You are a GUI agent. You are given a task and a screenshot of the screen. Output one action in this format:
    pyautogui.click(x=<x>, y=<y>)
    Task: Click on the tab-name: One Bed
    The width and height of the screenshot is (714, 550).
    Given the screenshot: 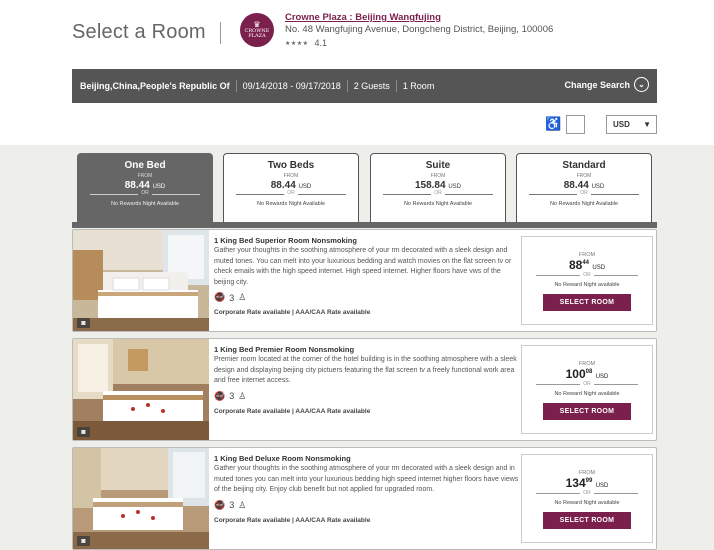 What is the action you would take?
    pyautogui.click(x=145, y=165)
    